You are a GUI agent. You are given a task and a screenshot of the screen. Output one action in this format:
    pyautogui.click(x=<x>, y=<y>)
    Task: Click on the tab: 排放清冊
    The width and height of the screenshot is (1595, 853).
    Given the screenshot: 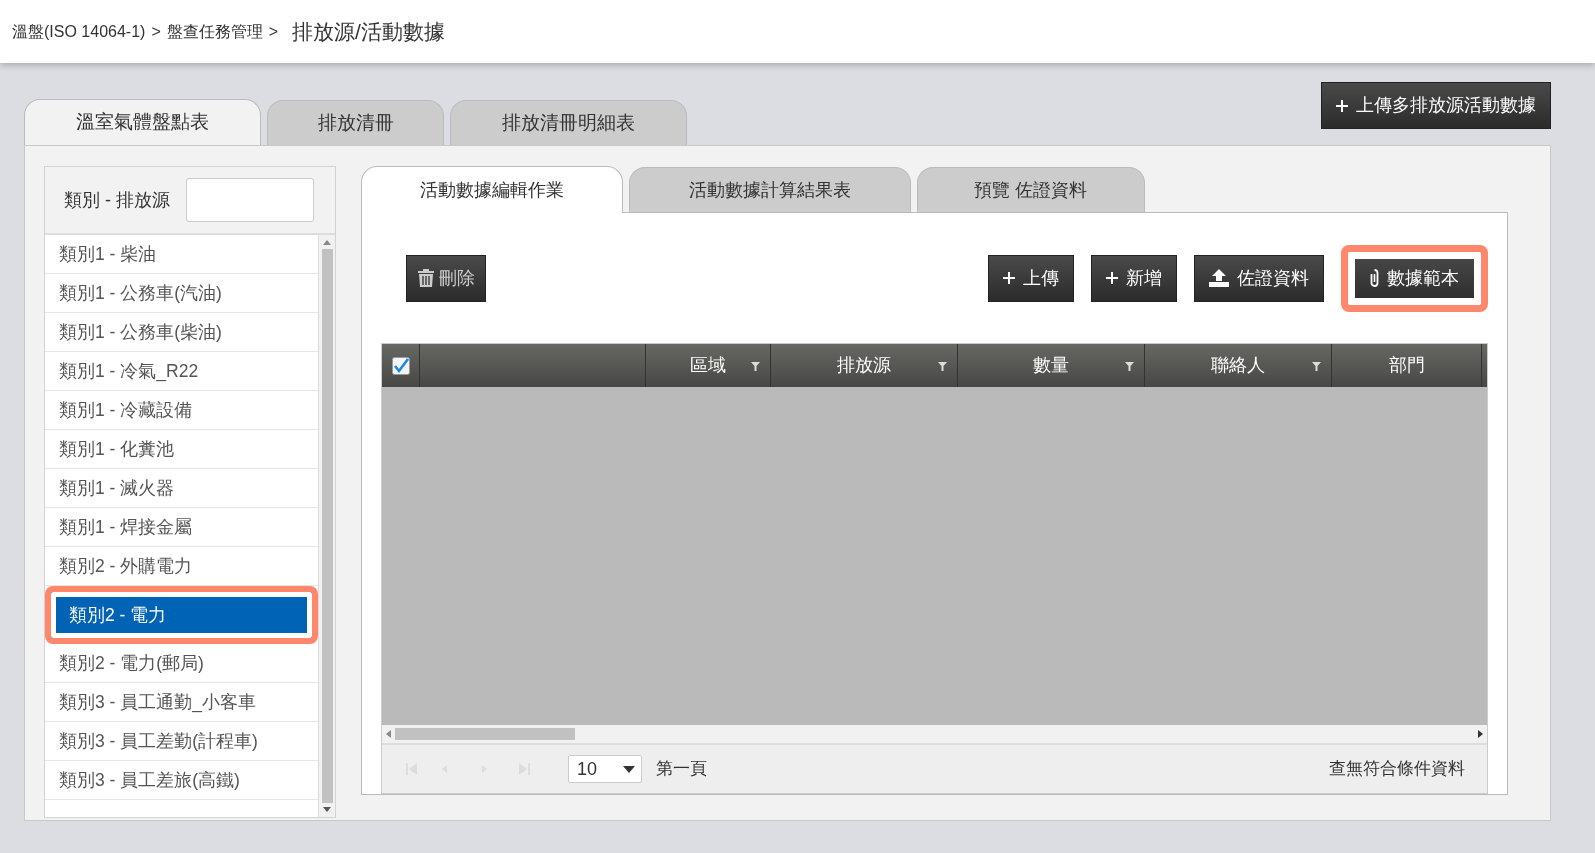 What is the action you would take?
    pyautogui.click(x=355, y=122)
    